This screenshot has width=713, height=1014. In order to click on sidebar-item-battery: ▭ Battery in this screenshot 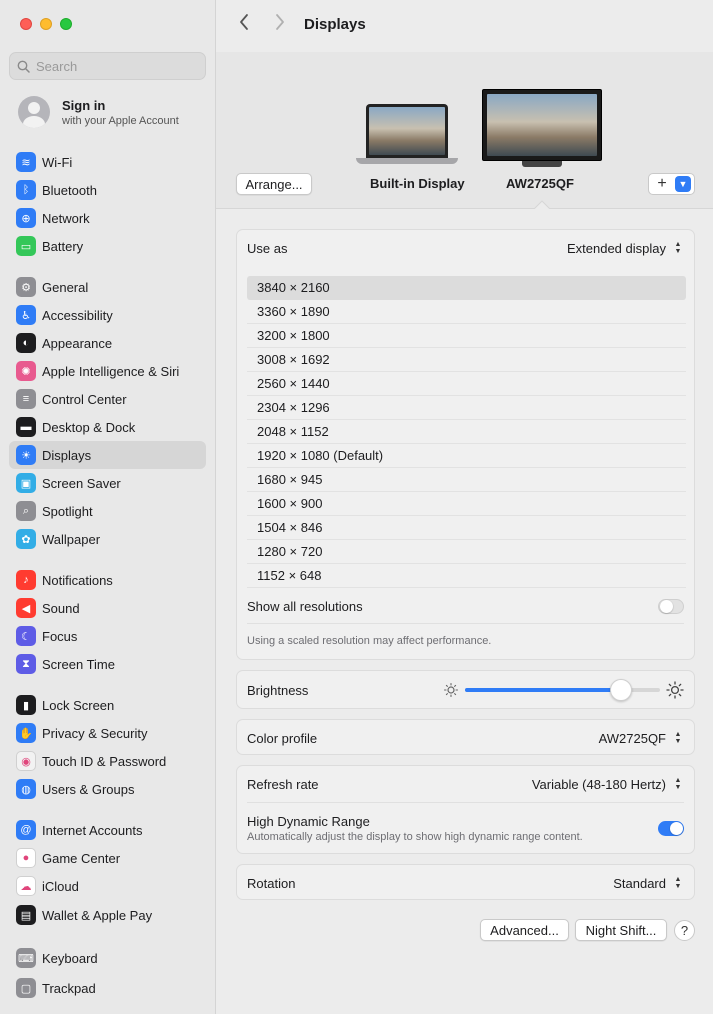, I will do `click(107, 246)`.